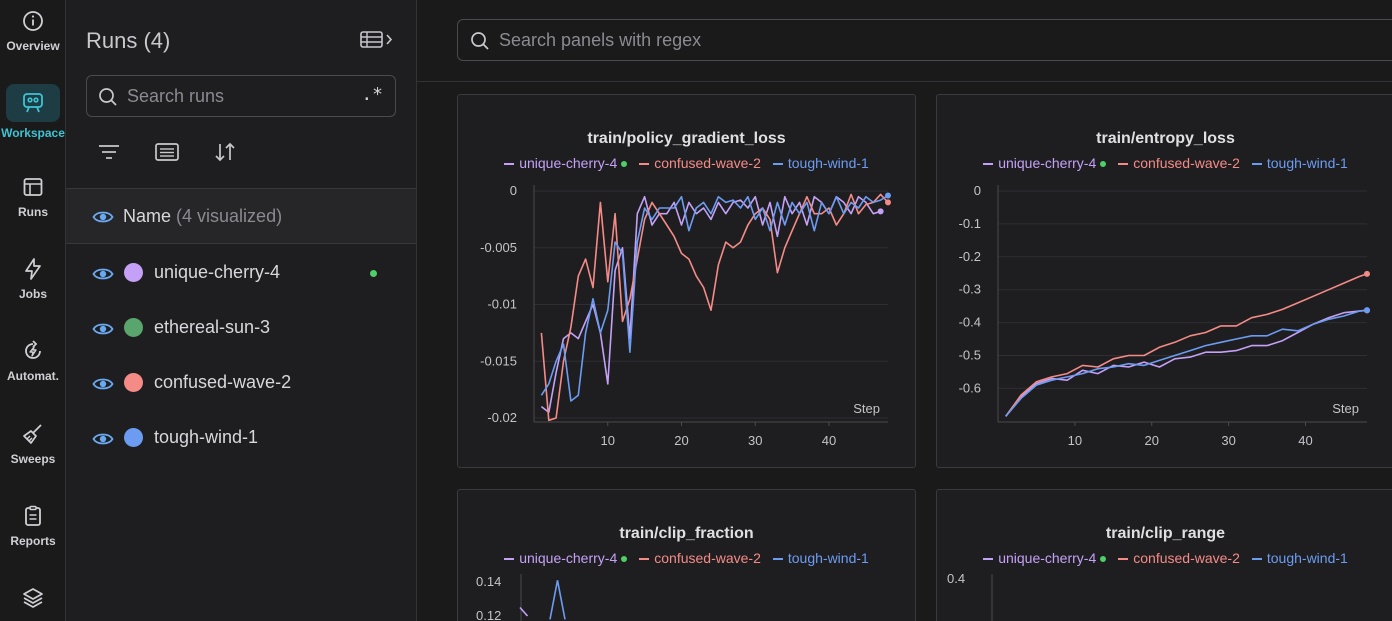 This screenshot has height=621, width=1392. I want to click on automation-icon, so click(33, 349).